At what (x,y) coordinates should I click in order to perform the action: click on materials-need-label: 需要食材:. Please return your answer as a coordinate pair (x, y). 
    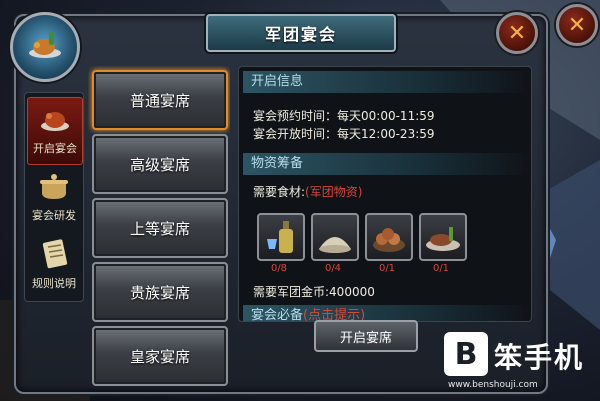
    Looking at the image, I should click on (279, 192).